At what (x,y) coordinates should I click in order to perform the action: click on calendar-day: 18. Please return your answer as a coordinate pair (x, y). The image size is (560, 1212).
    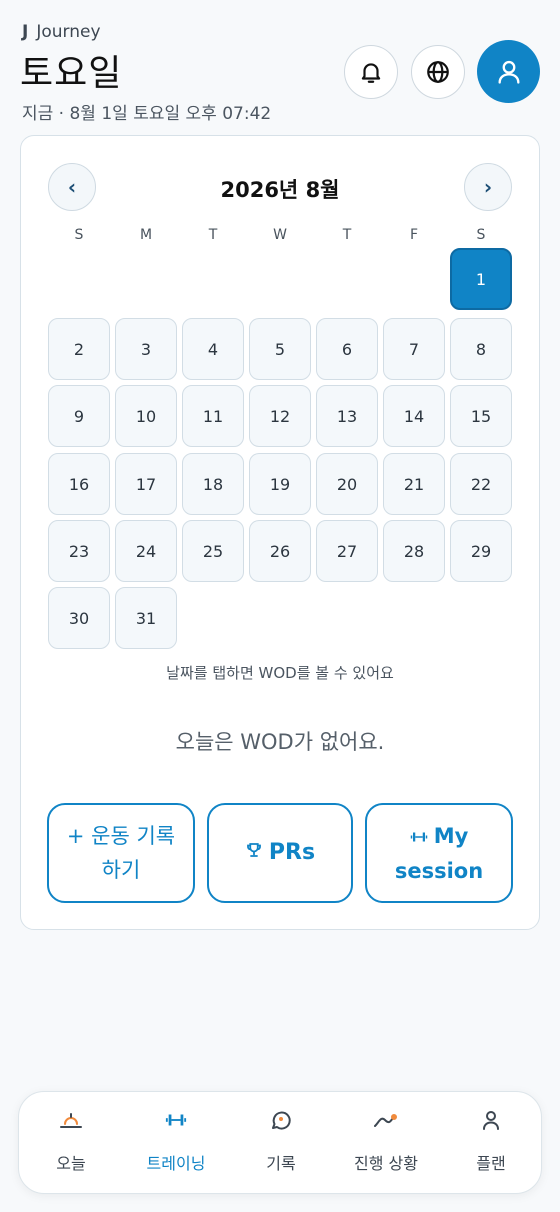
    Looking at the image, I should click on (213, 484).